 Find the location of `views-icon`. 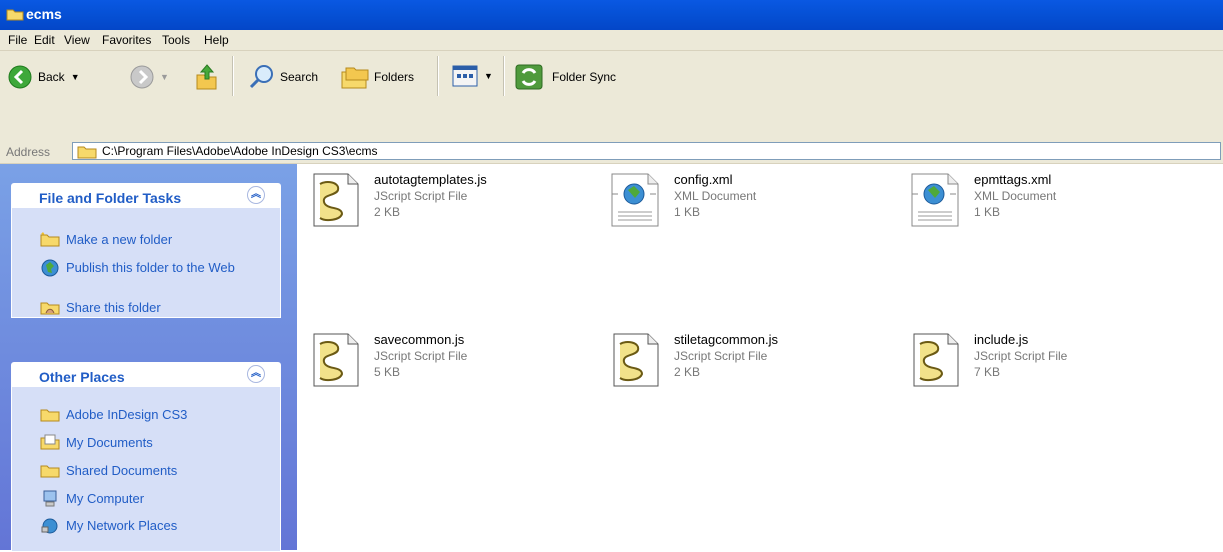

views-icon is located at coordinates (465, 76).